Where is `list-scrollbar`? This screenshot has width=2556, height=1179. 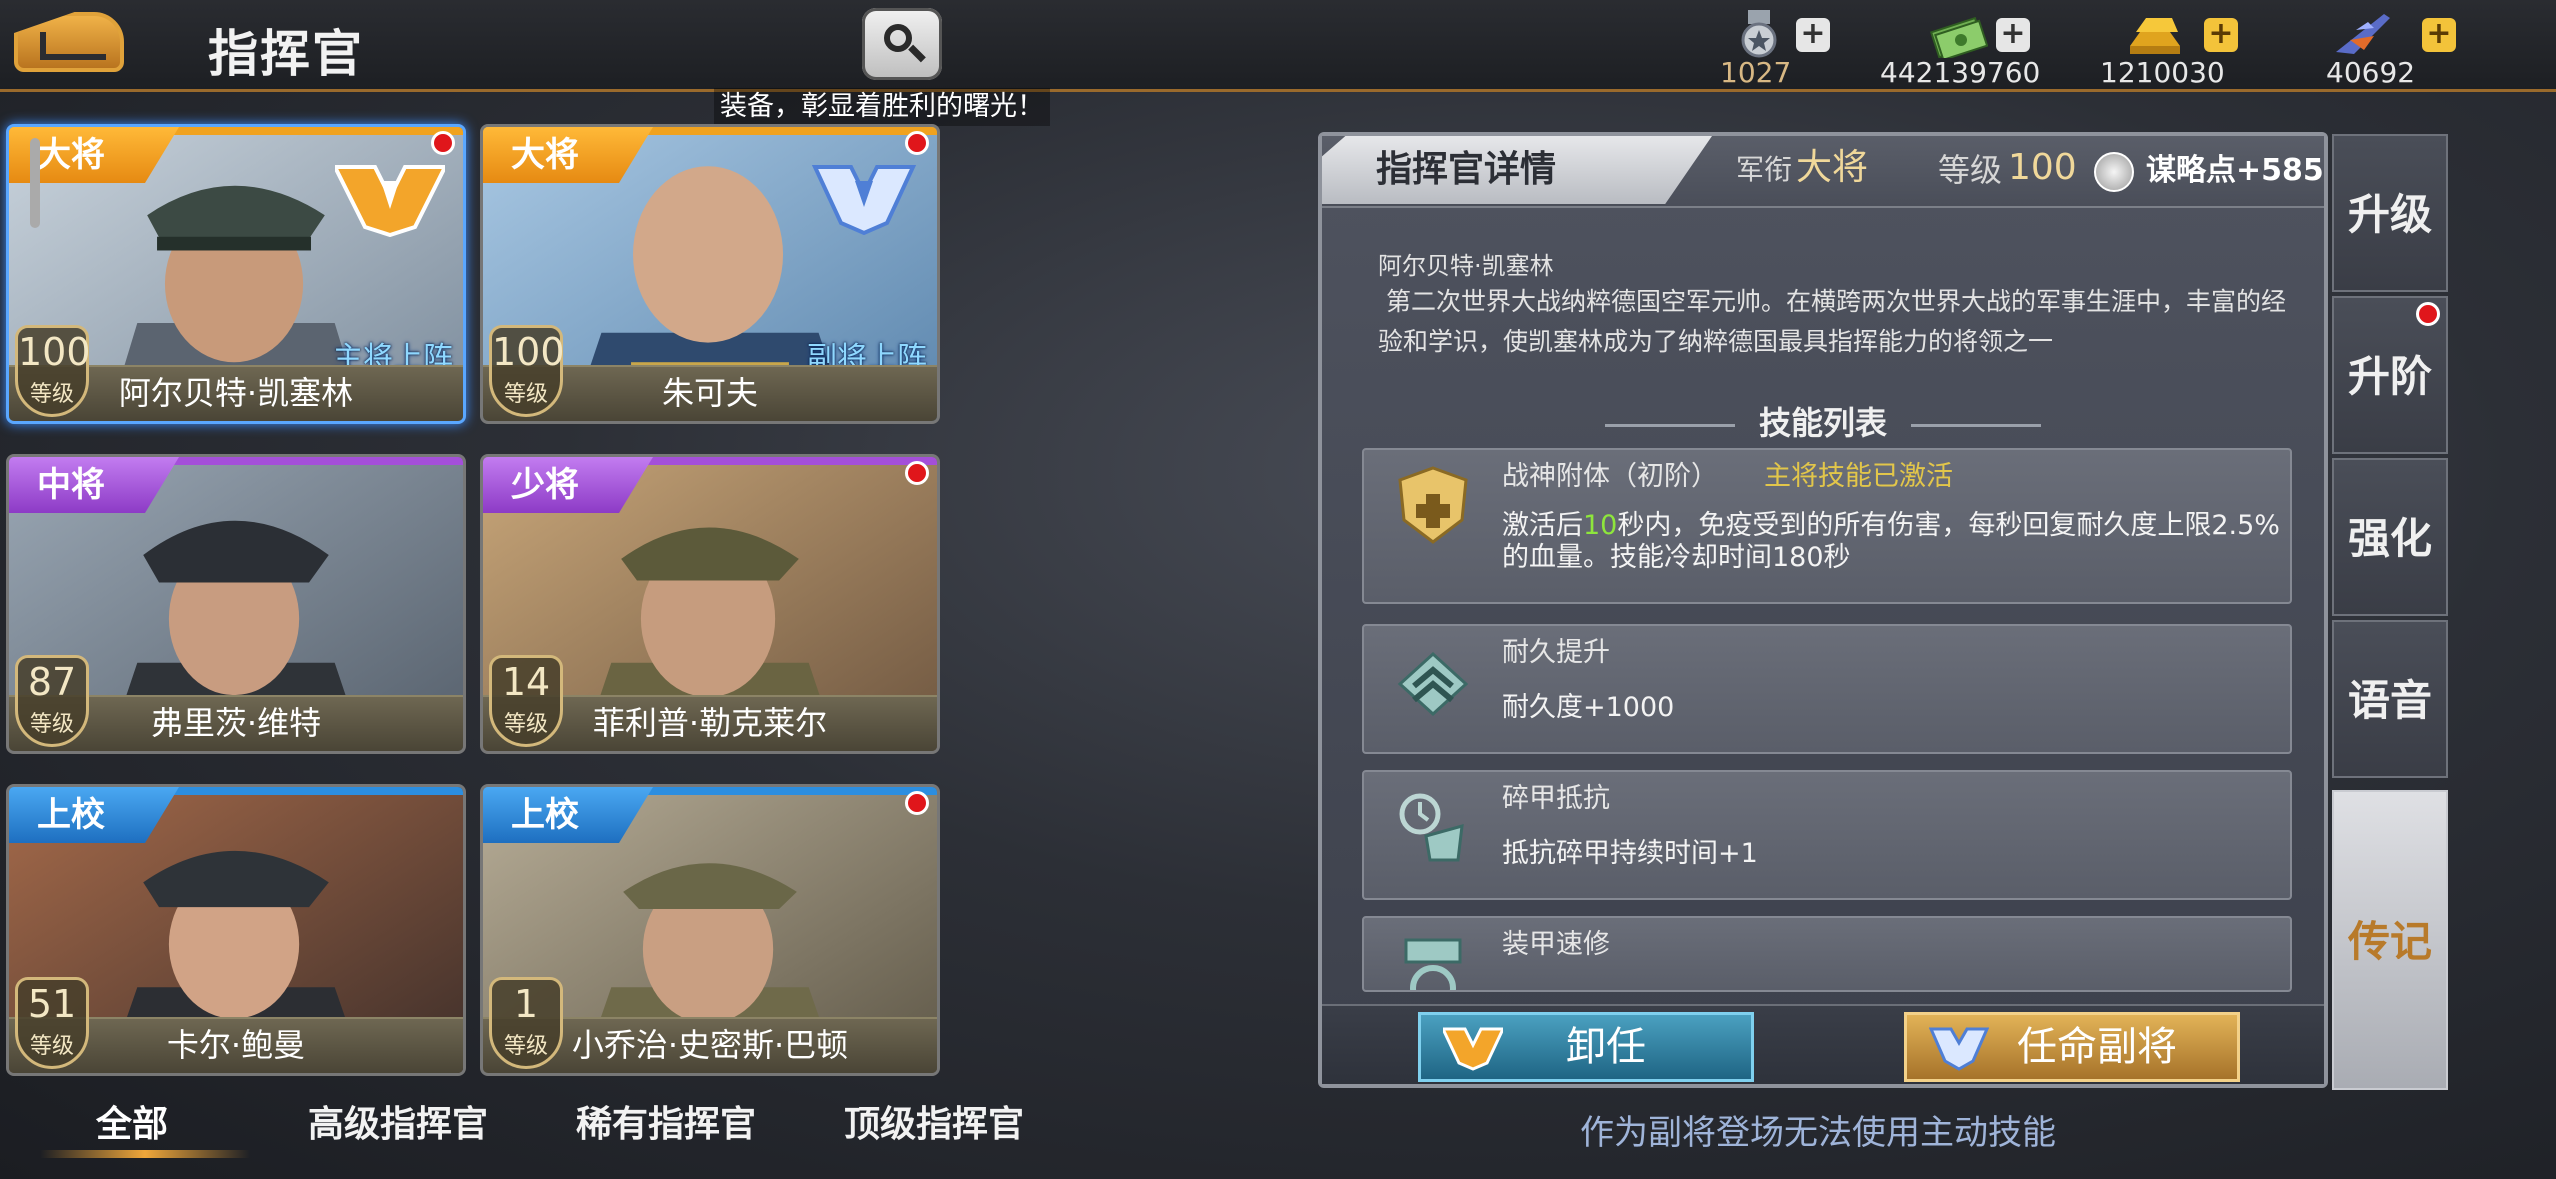 list-scrollbar is located at coordinates (35, 183).